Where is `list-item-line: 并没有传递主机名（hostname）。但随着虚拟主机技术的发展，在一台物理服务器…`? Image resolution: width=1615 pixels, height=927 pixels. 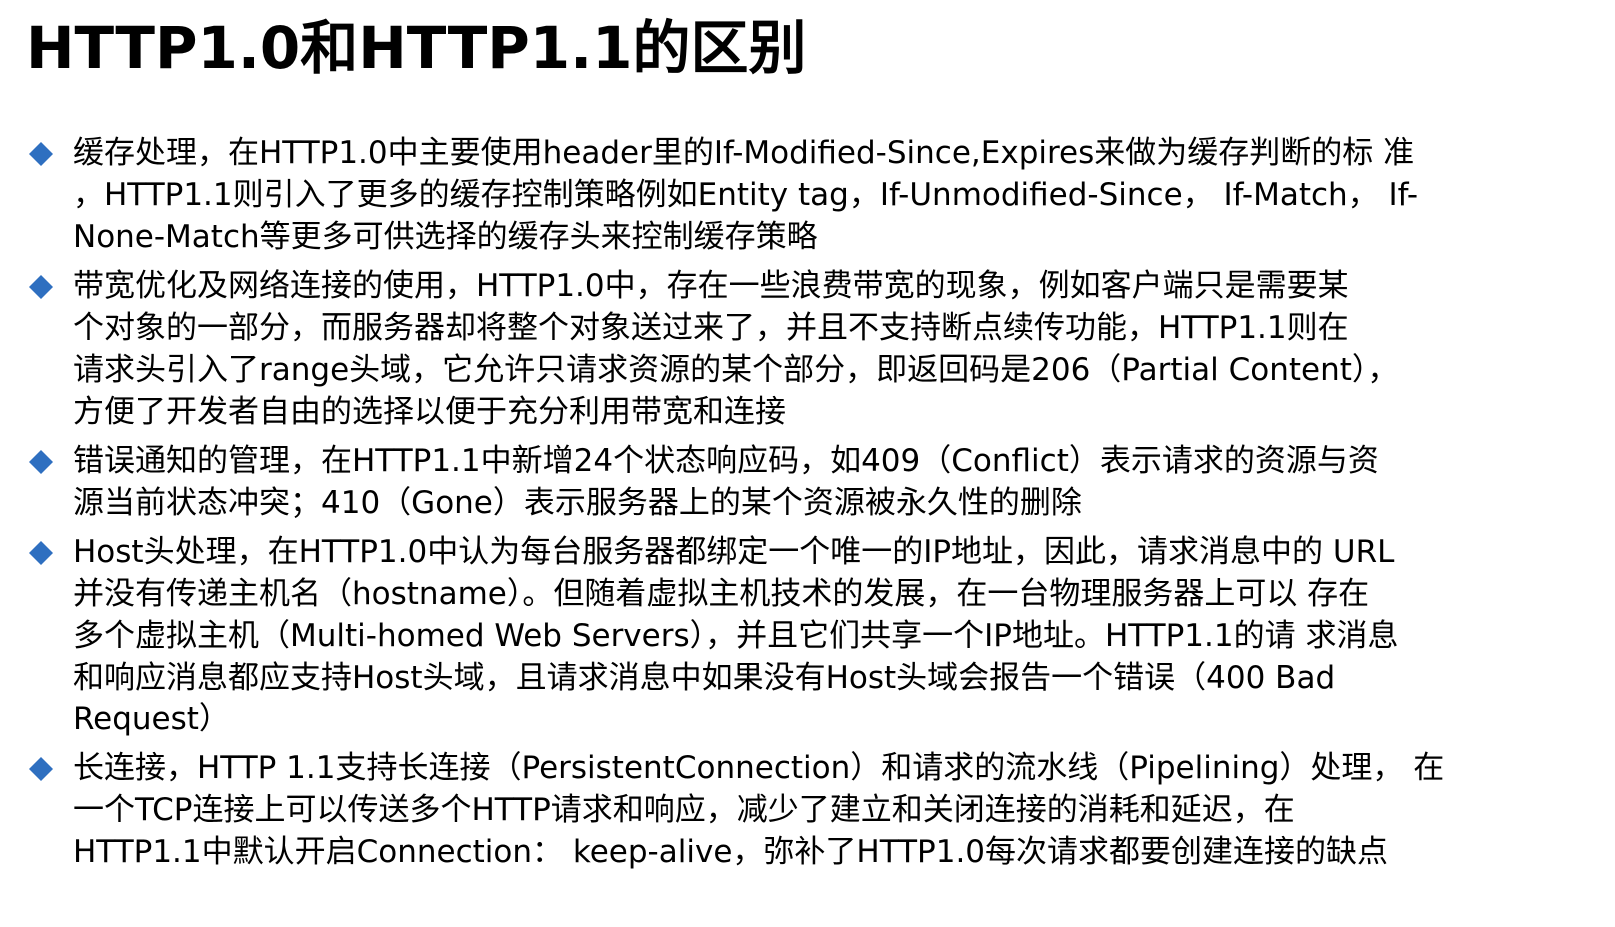
list-item-line: 并没有传递主机名（hostname）。但随着虚拟主机技术的发展，在一台物理服务器… is located at coordinates (721, 594).